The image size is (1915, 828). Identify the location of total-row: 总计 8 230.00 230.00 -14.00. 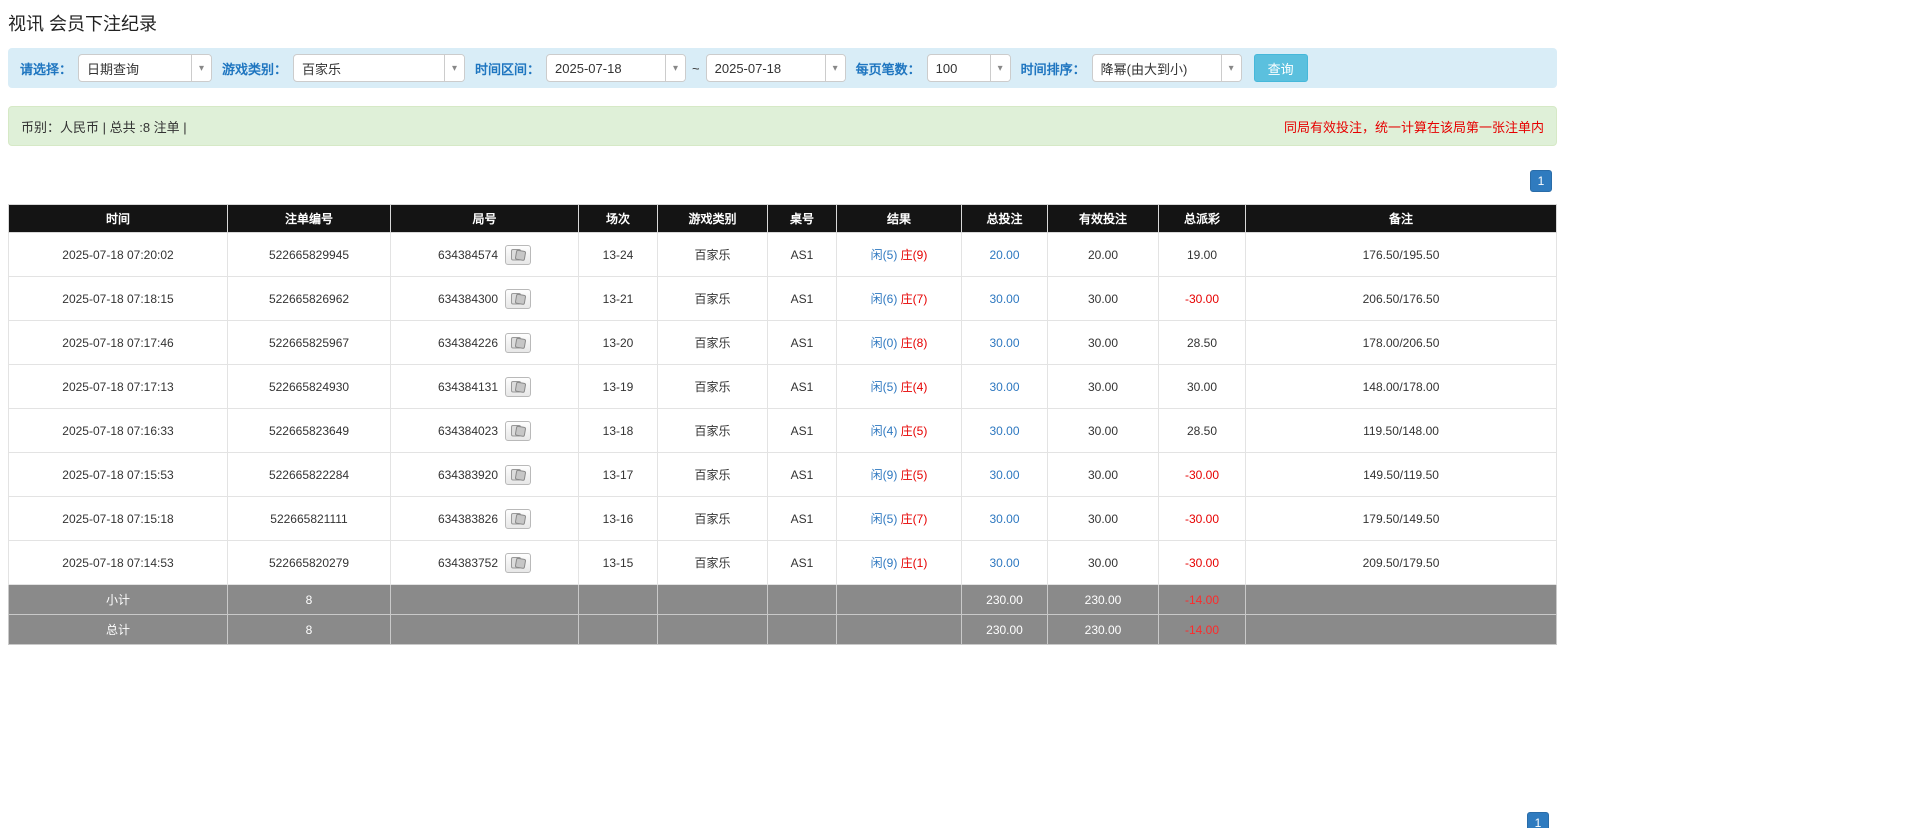
(782, 629).